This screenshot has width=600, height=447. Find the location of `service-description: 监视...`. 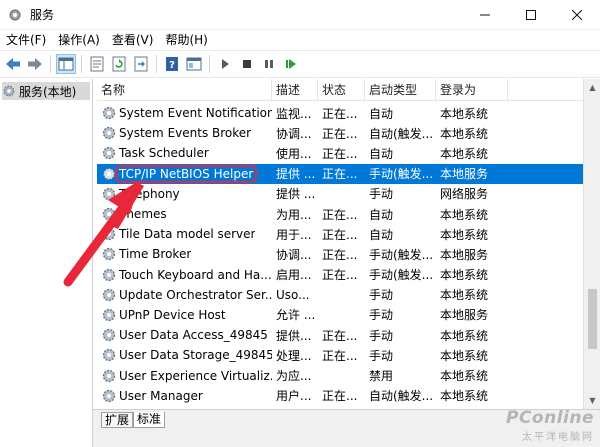

service-description: 监视... is located at coordinates (294, 113).